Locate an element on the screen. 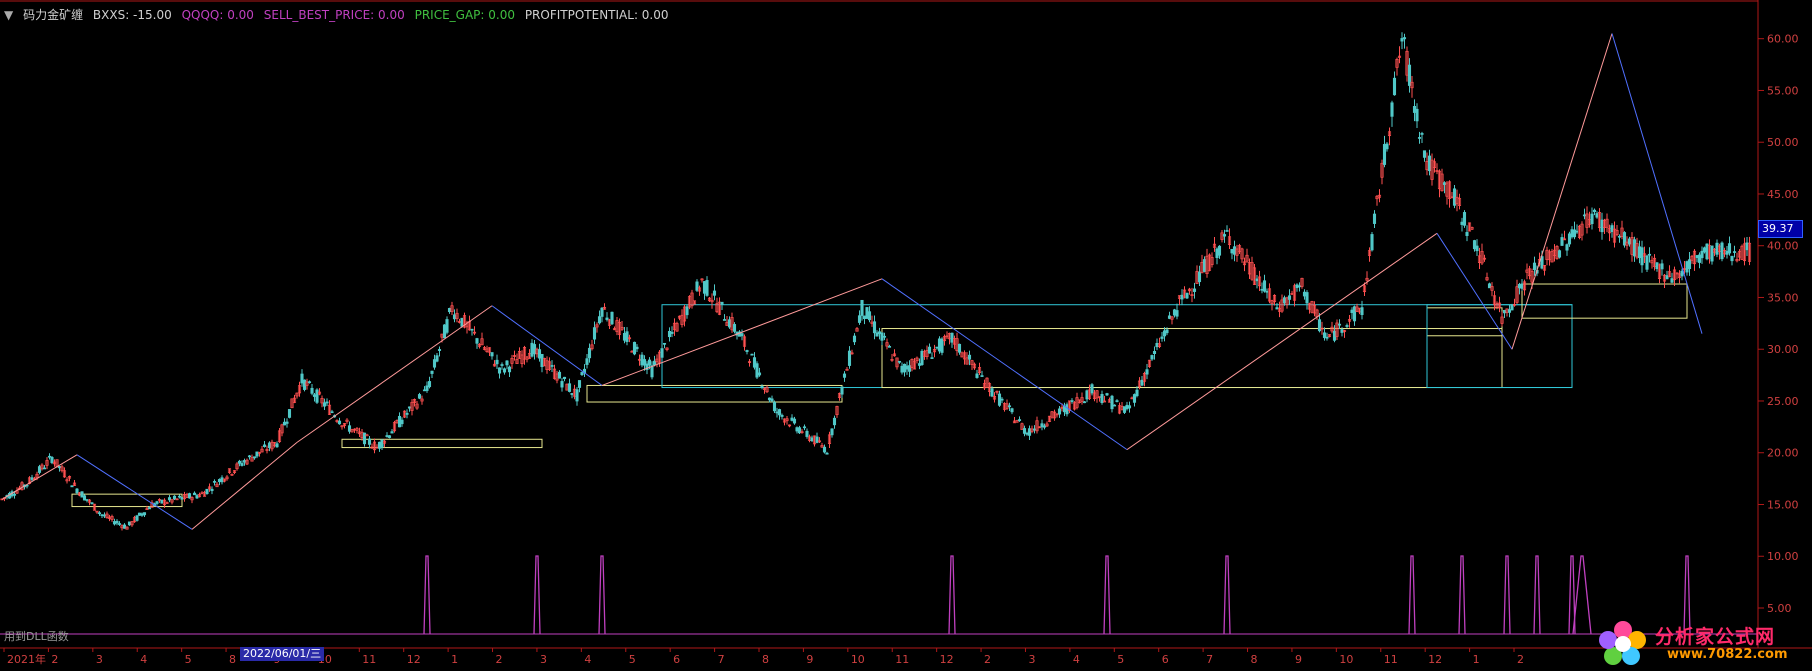 The height and width of the screenshot is (671, 1812). time-tick-label: 5 is located at coordinates (1120, 659).